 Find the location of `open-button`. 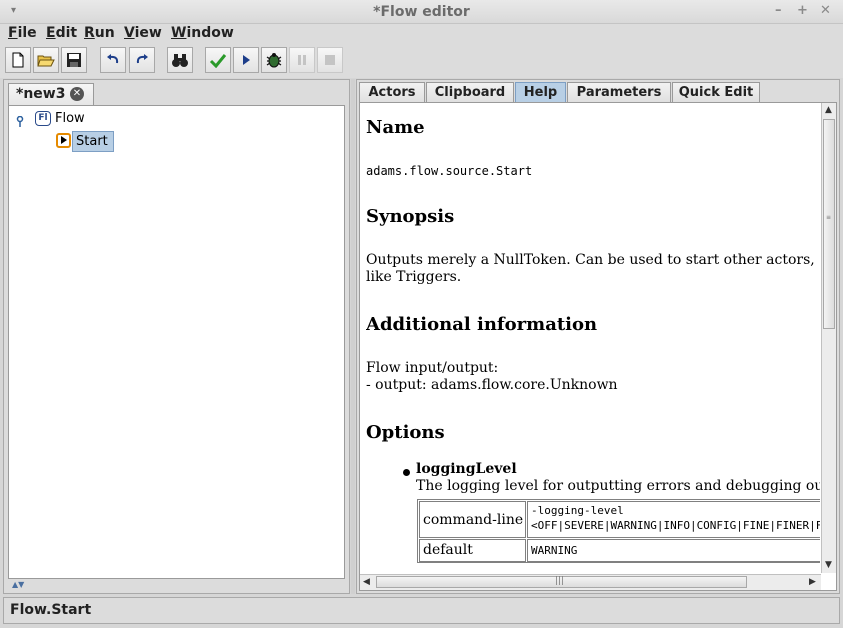

open-button is located at coordinates (46, 60).